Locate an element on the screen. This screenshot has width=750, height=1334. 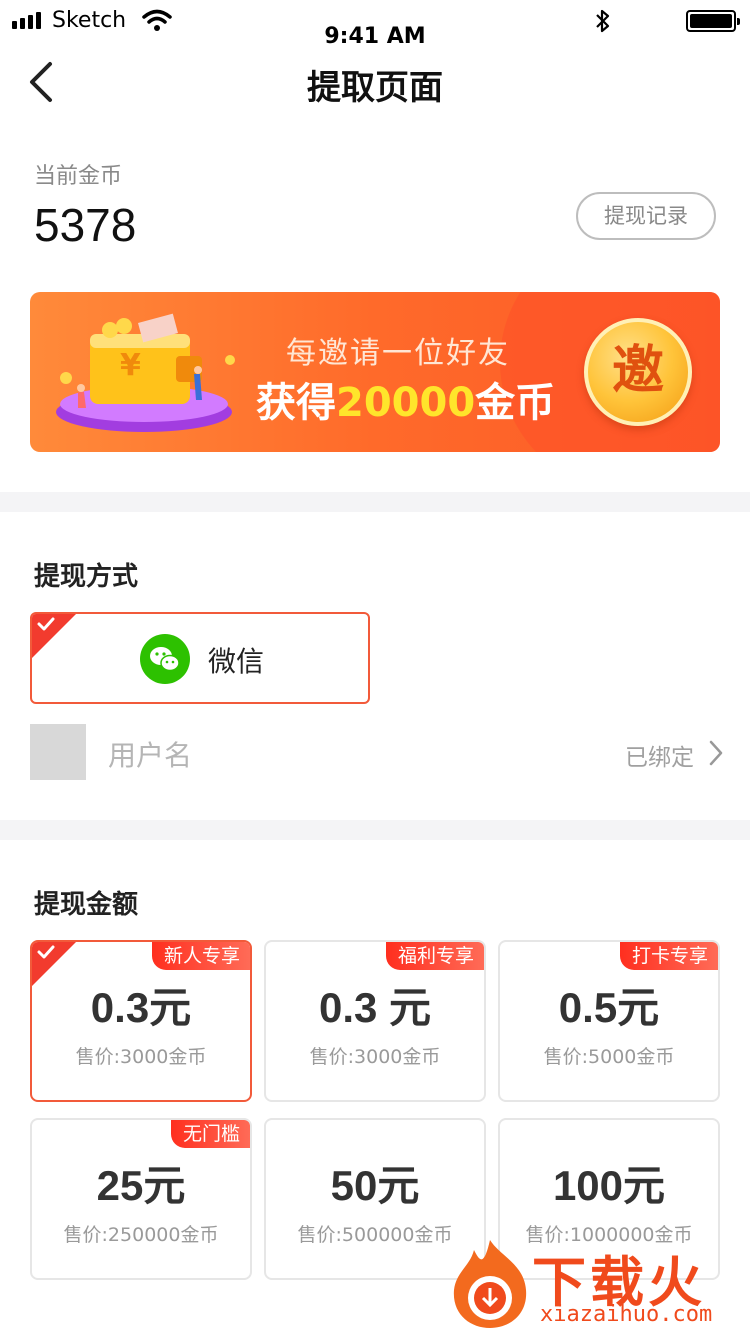
avatar is located at coordinates (58, 752).